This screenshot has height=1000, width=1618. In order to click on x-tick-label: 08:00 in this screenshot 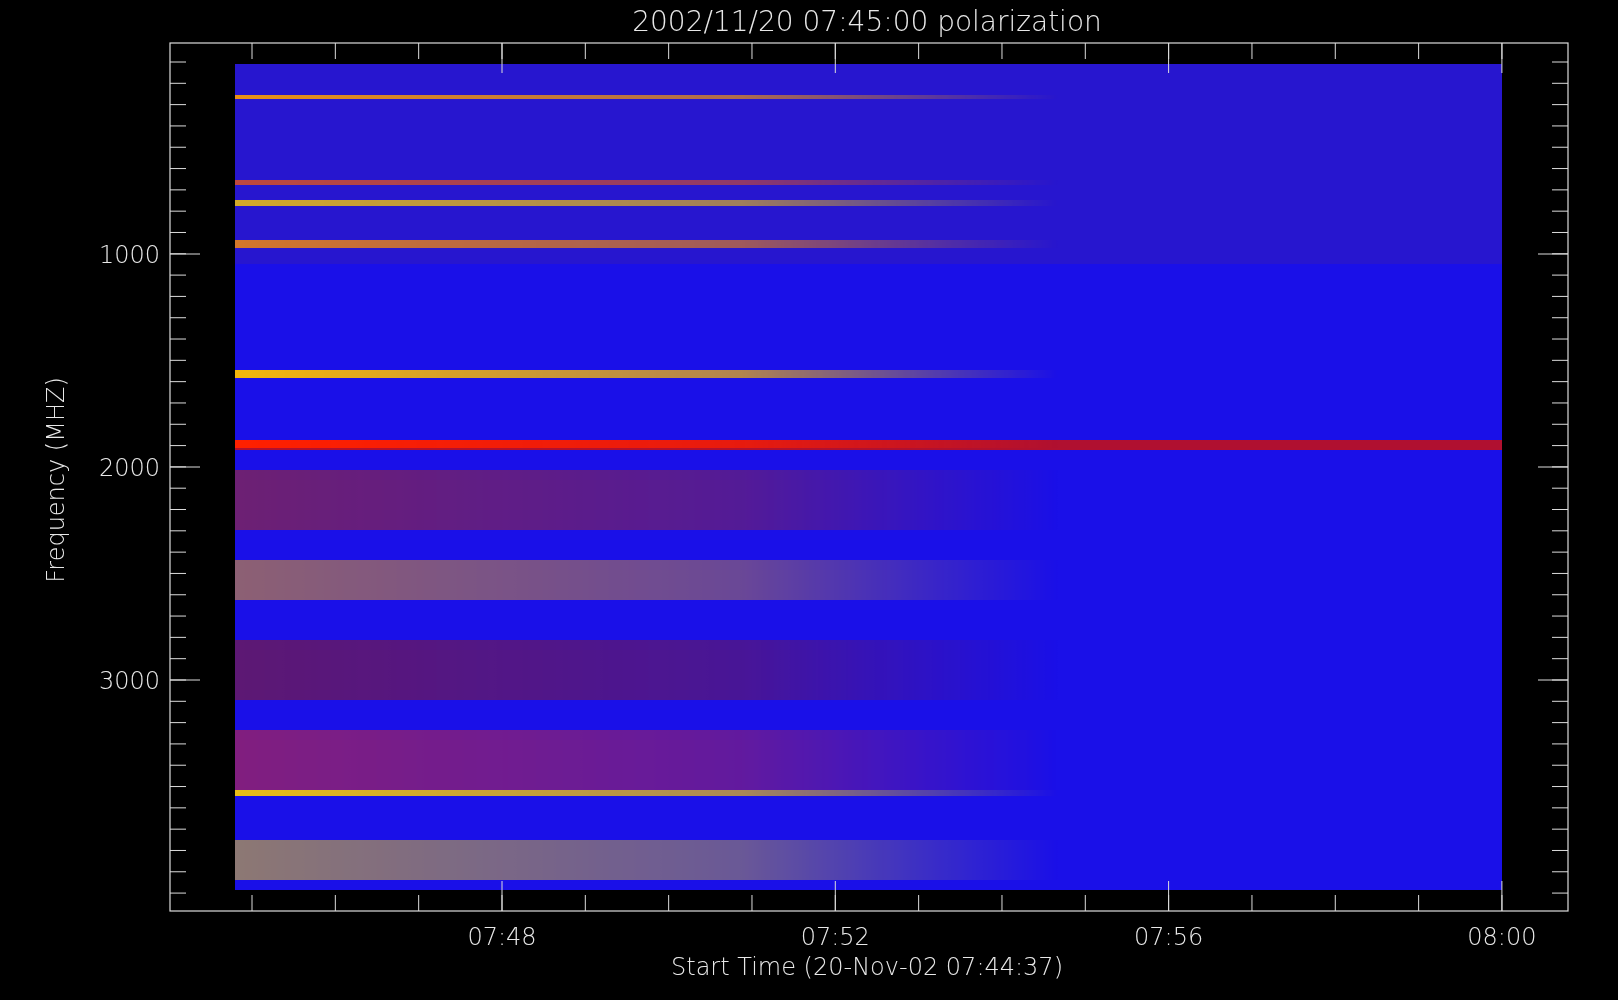, I will do `click(1502, 937)`.